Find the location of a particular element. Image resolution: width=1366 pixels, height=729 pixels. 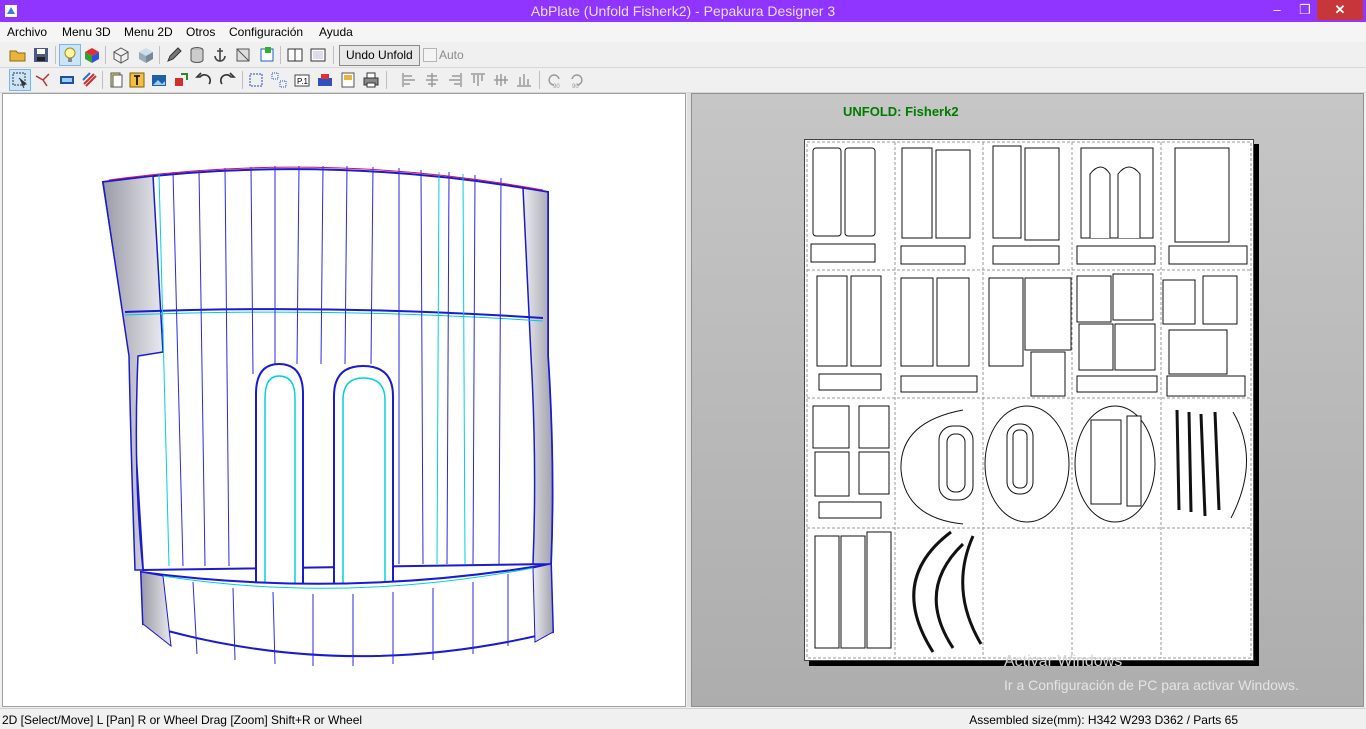

menu-archivo: Archivo is located at coordinates (27, 32).